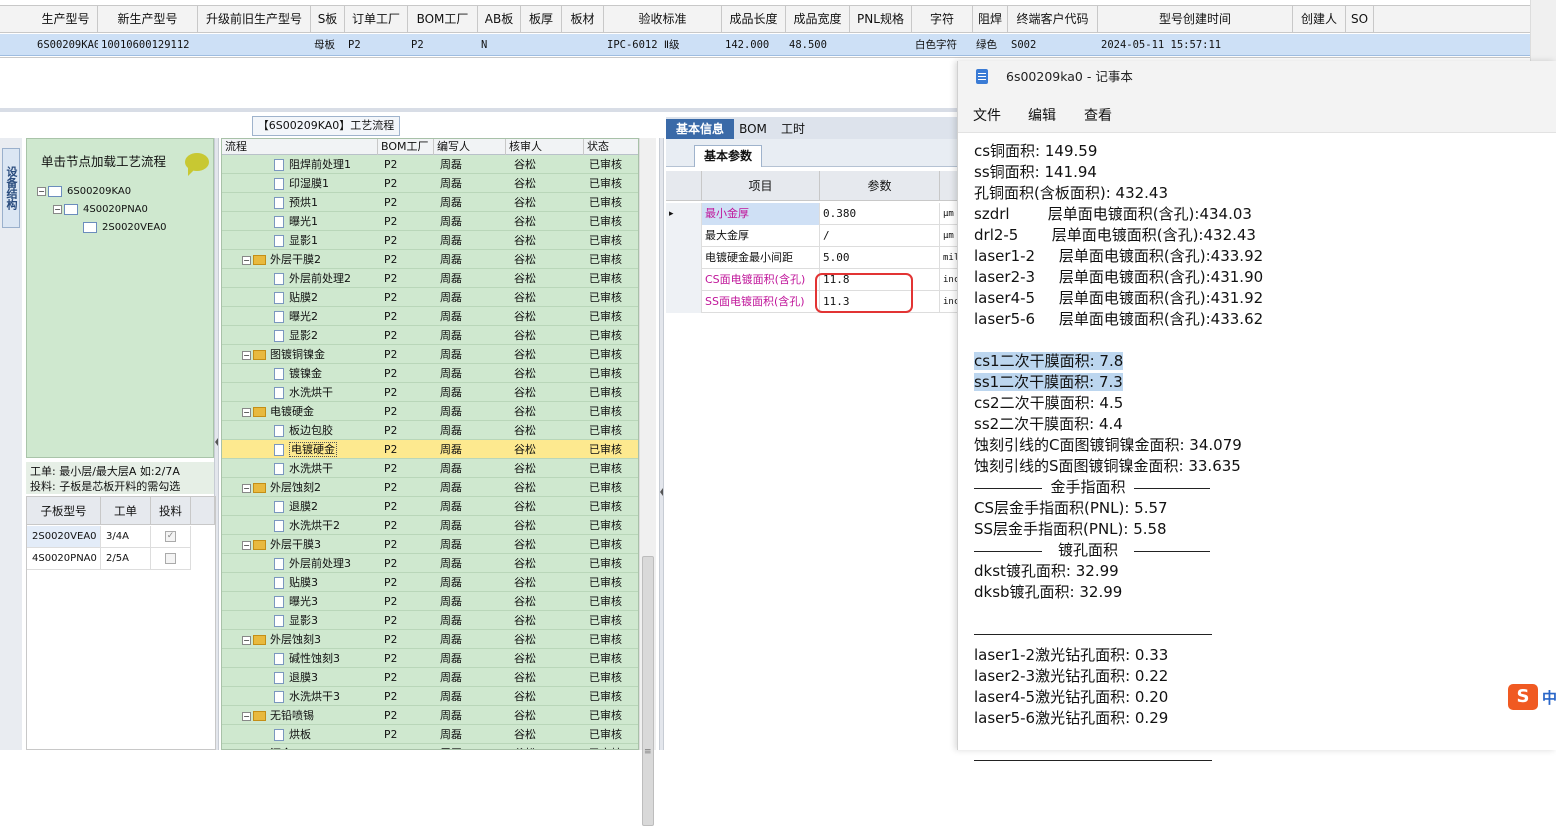 This screenshot has width=1556, height=826. Describe the element at coordinates (812, 280) in the screenshot. I see `param-row: CS面电镀面积(含孔) 11.8 inc` at that location.